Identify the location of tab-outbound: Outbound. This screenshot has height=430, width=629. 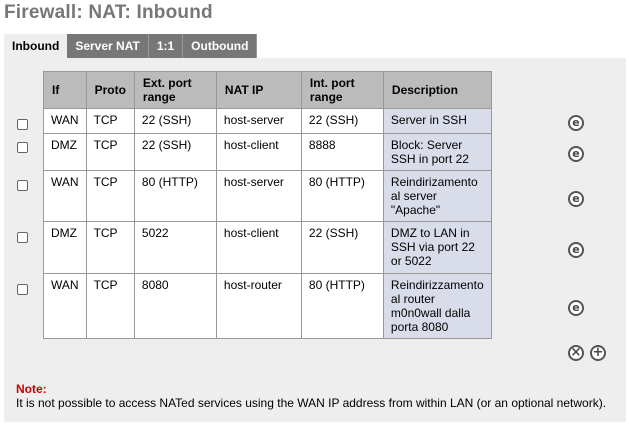
(220, 46).